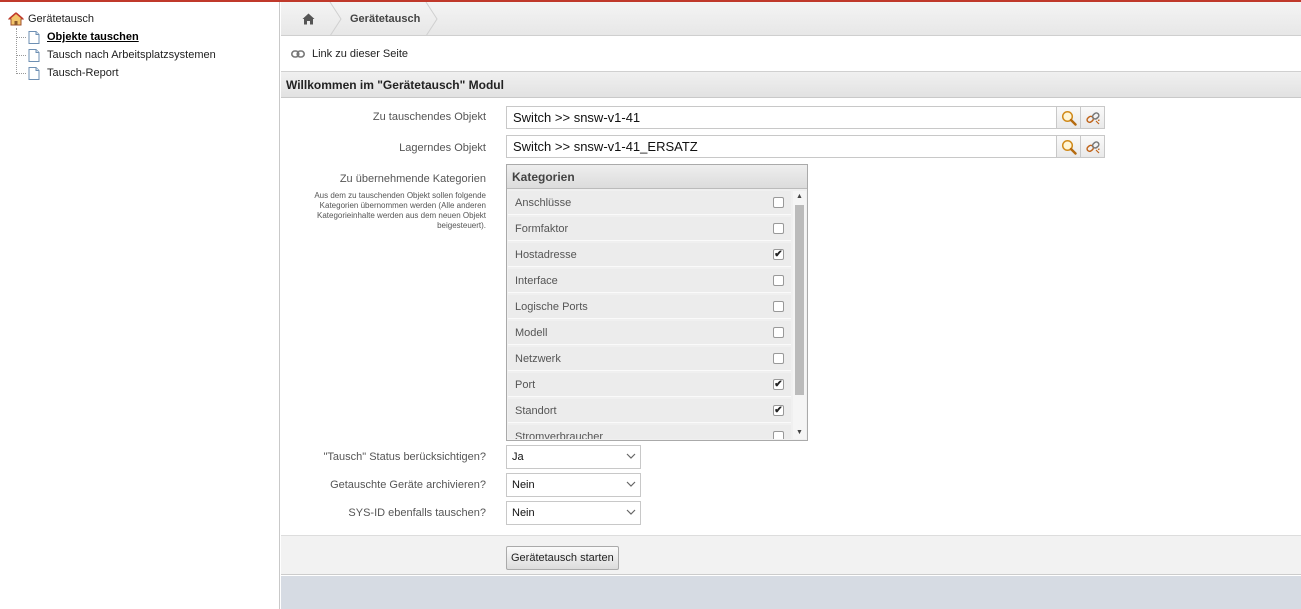 The height and width of the screenshot is (609, 1301). I want to click on footer-area, so click(791, 592).